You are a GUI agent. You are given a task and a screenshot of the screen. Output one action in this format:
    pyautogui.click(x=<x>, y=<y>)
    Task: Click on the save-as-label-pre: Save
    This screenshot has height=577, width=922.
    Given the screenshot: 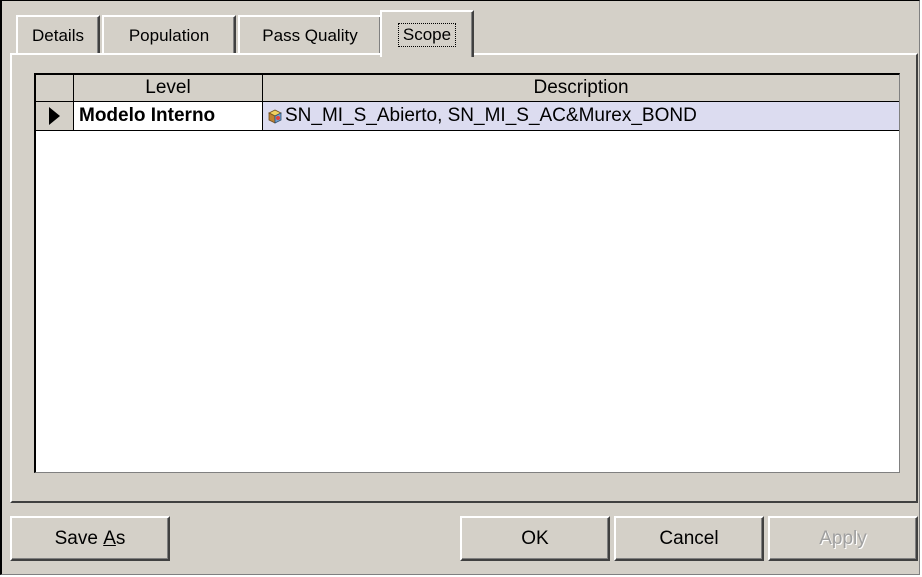 What is the action you would take?
    pyautogui.click(x=79, y=538)
    